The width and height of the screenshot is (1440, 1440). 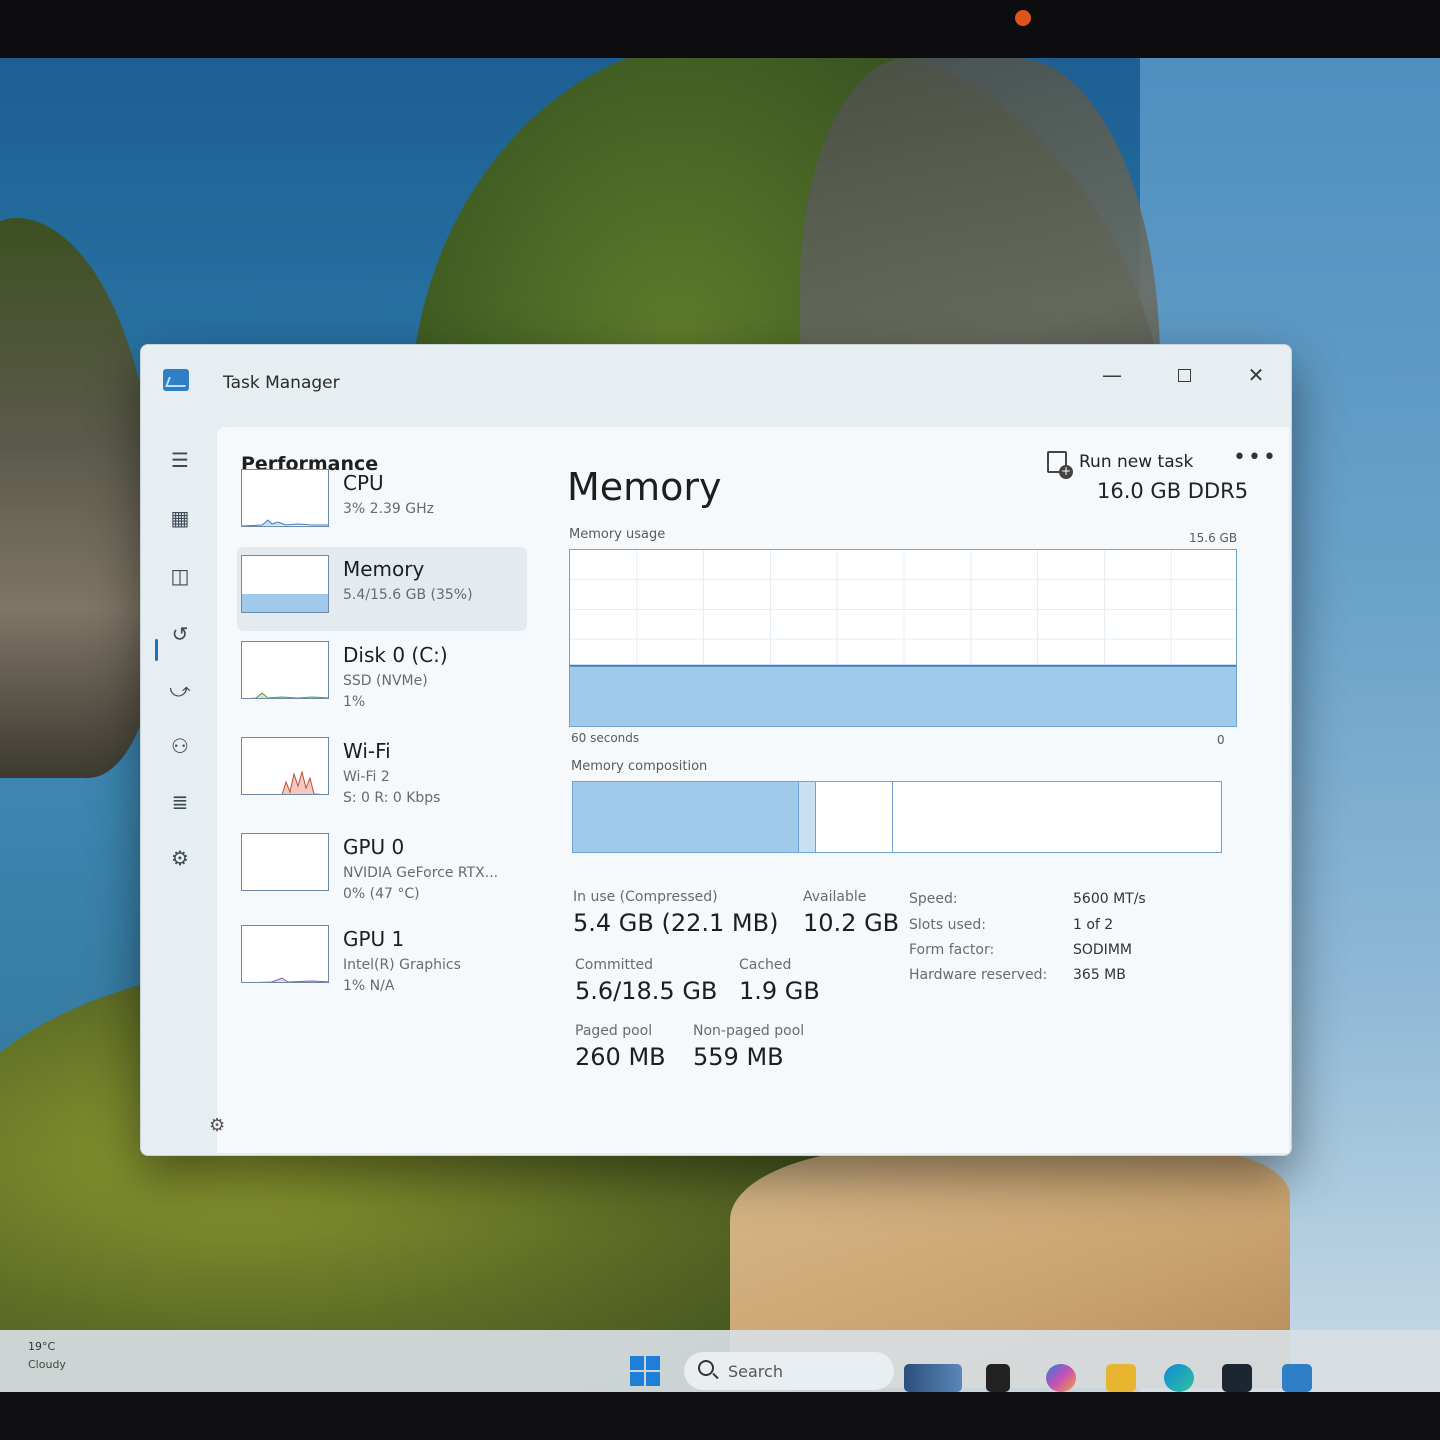 What do you see at coordinates (978, 975) in the screenshot?
I see `spec-key-hardware-reserved: Hardware reserved:` at bounding box center [978, 975].